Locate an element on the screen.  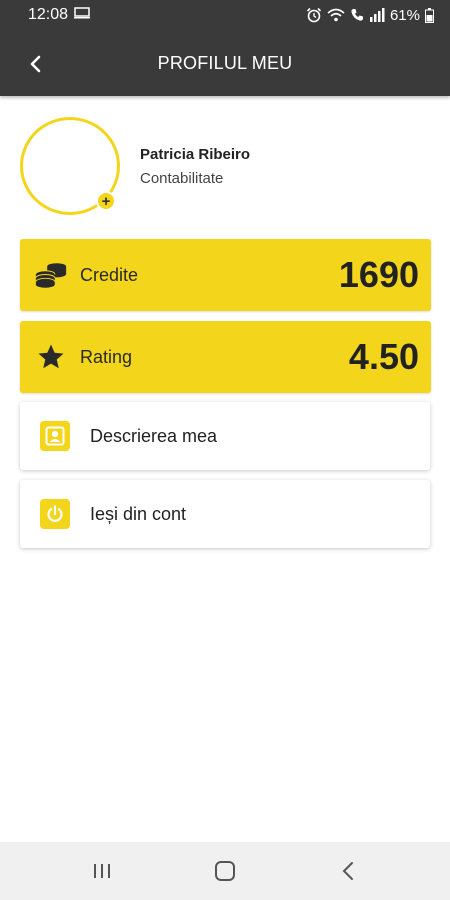
page-title: PROFILUL MEU is located at coordinates (225, 62).